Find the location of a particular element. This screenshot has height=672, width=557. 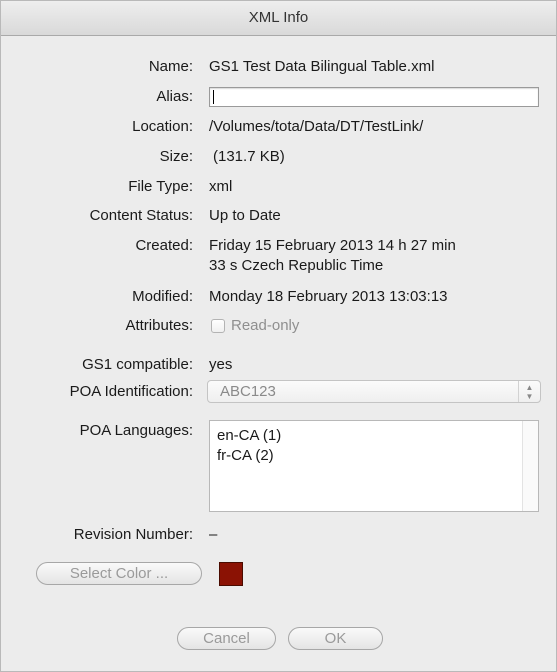

content-status-value: Up to Date is located at coordinates (245, 215).